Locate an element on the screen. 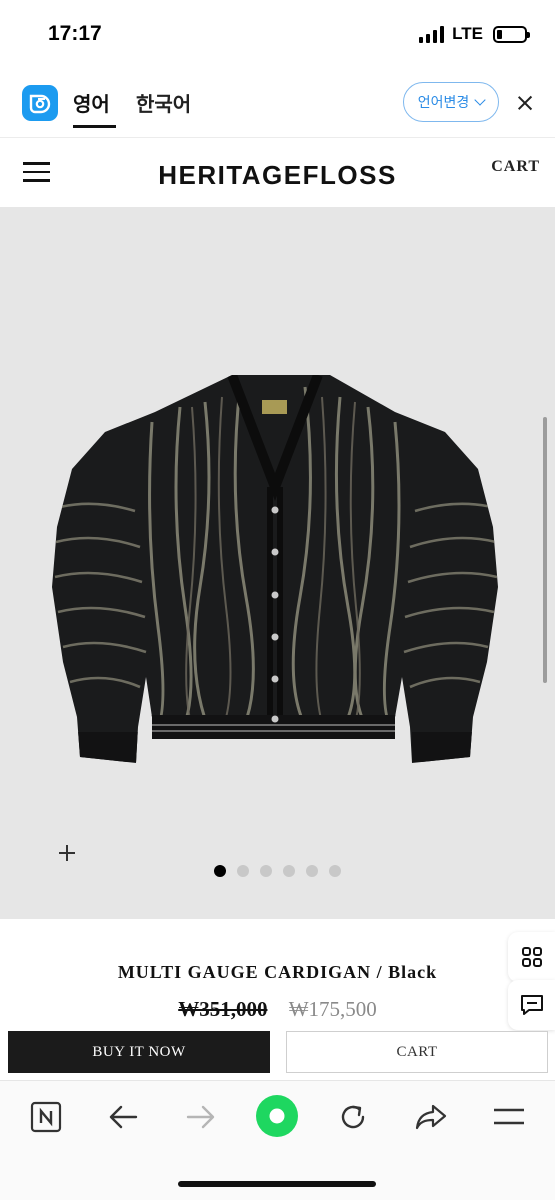 This screenshot has width=555, height=1200. active-tab-indicator is located at coordinates (94, 126).